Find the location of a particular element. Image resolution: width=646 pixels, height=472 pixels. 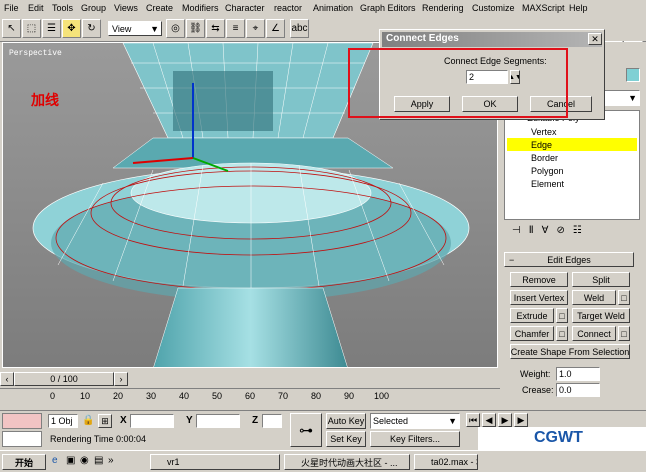

prev-key-icon: ◀ is located at coordinates (489, 420).